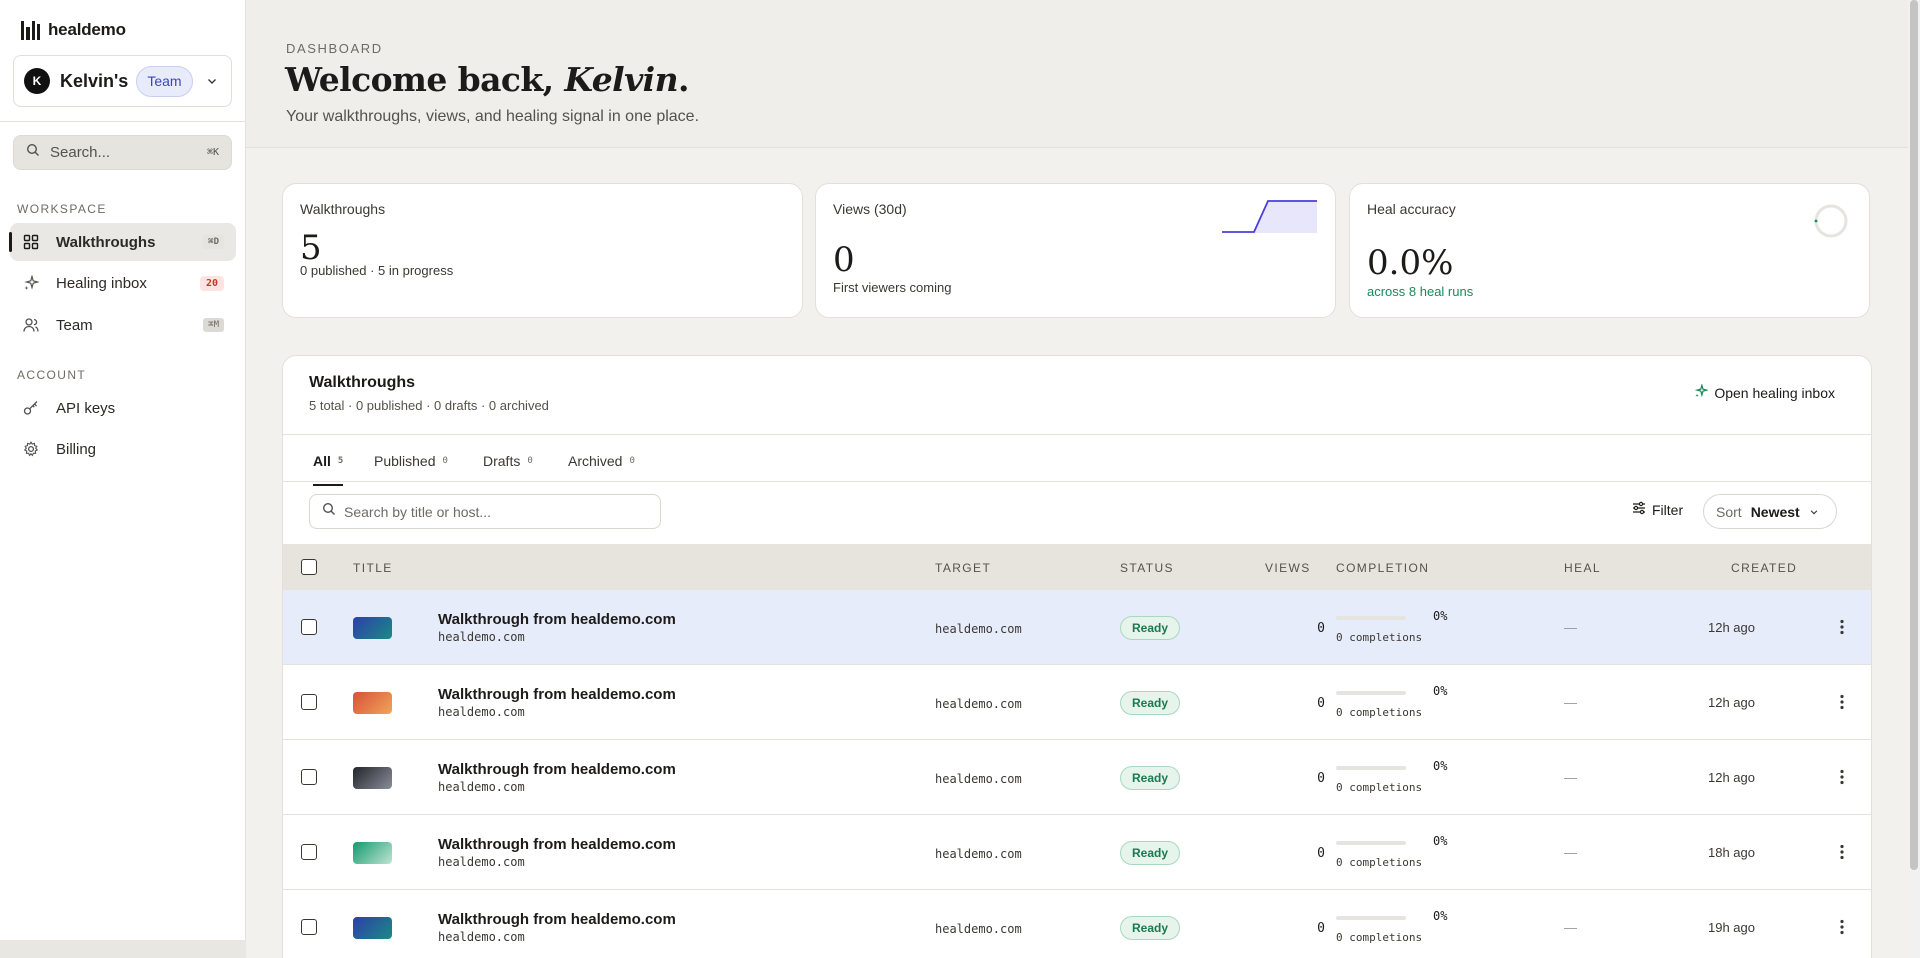 The image size is (1920, 958). Describe the element at coordinates (1147, 568) in the screenshot. I see `column-header-status: STATUS` at that location.